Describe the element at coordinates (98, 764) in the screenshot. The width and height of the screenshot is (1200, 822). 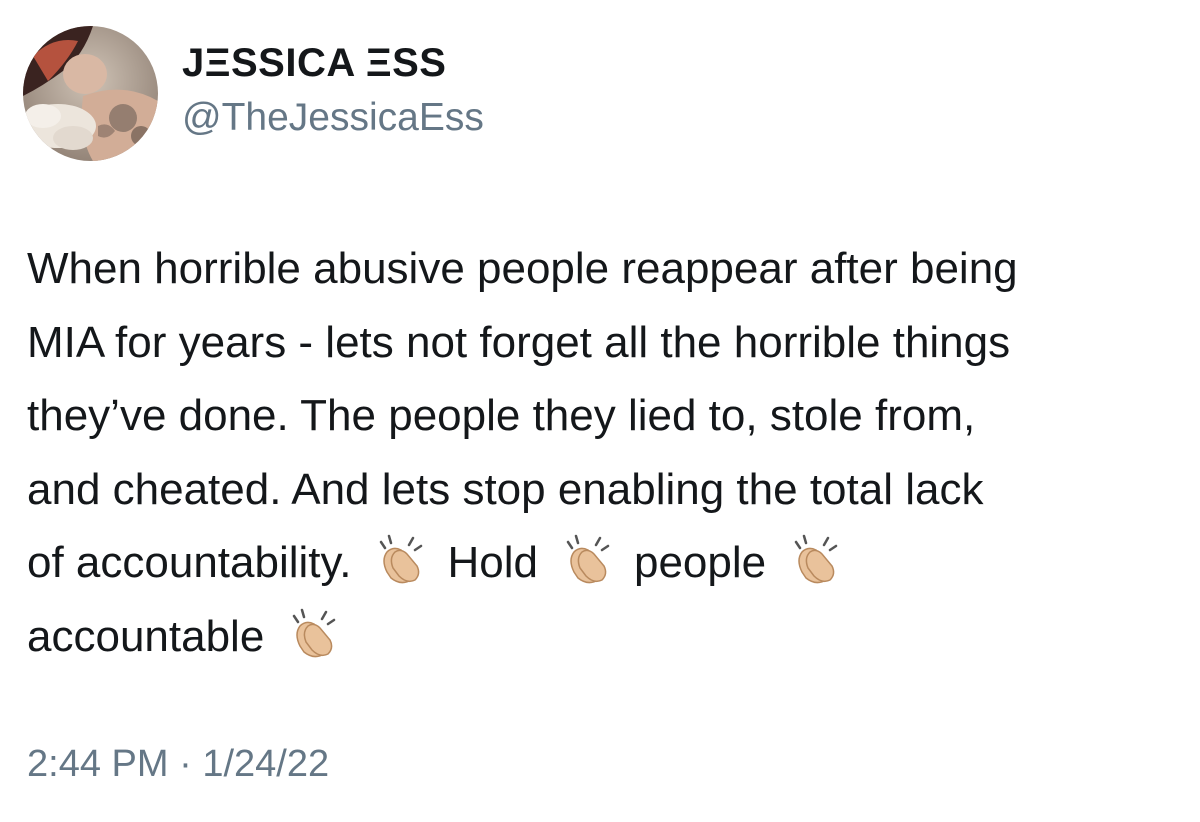
I see `tweet-time: 2:44 PM` at that location.